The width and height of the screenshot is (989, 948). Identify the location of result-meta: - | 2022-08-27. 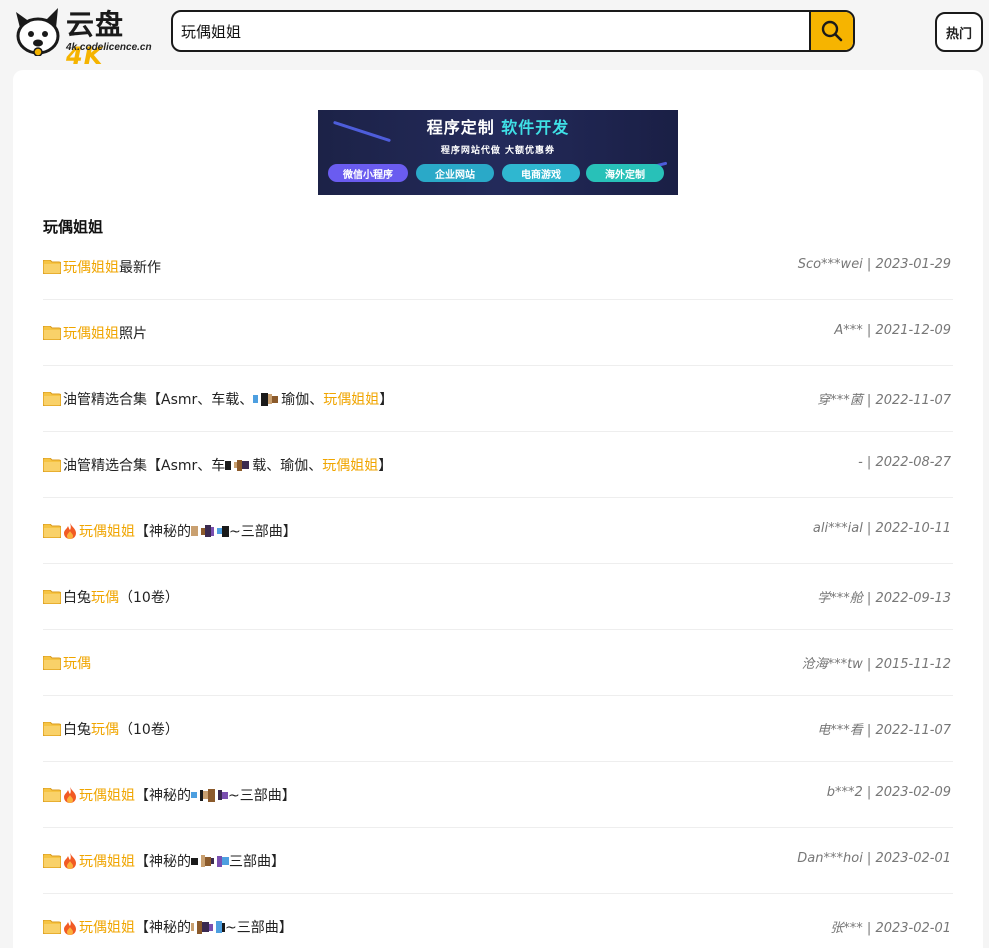
(904, 462).